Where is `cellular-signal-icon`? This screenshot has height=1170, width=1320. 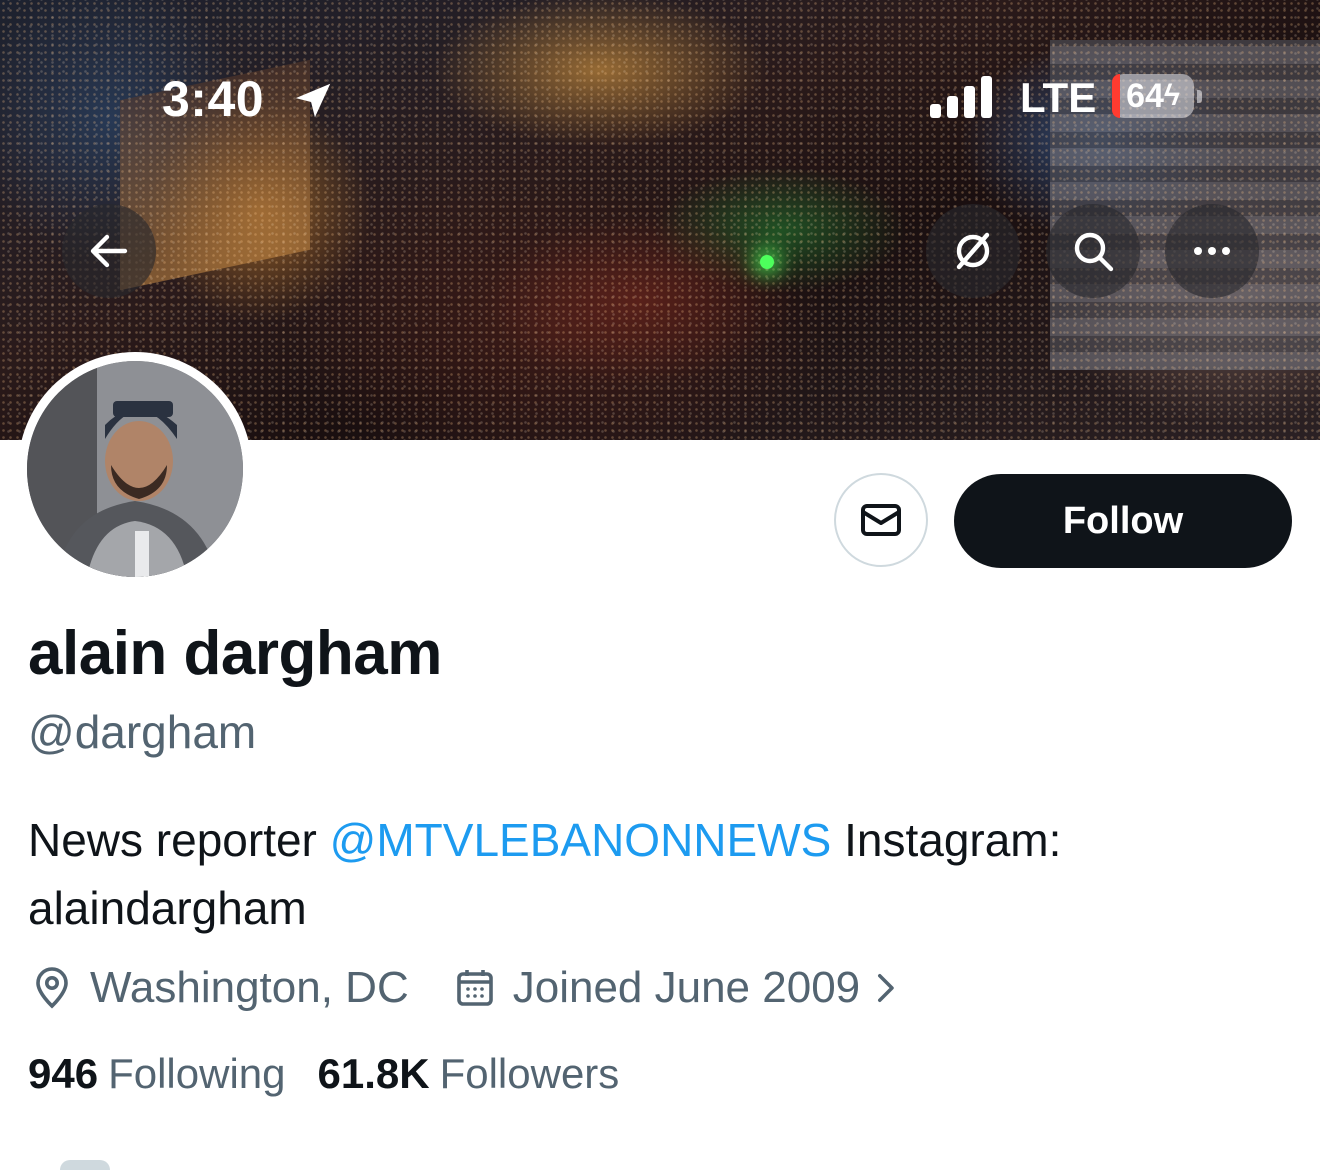
cellular-signal-icon is located at coordinates (961, 97).